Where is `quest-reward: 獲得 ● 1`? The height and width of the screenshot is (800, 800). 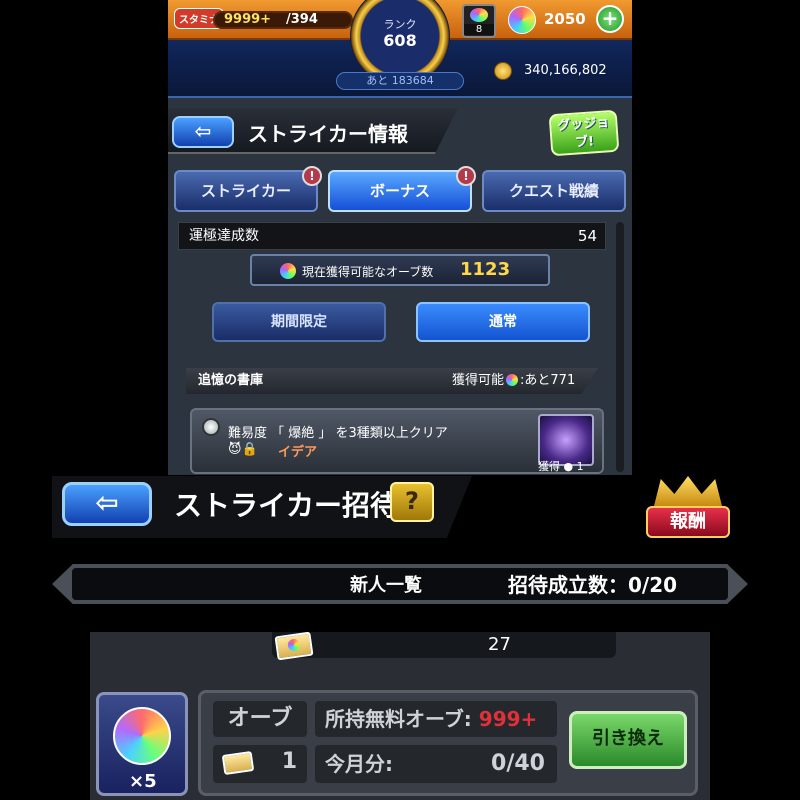 quest-reward: 獲得 ● 1 is located at coordinates (561, 466).